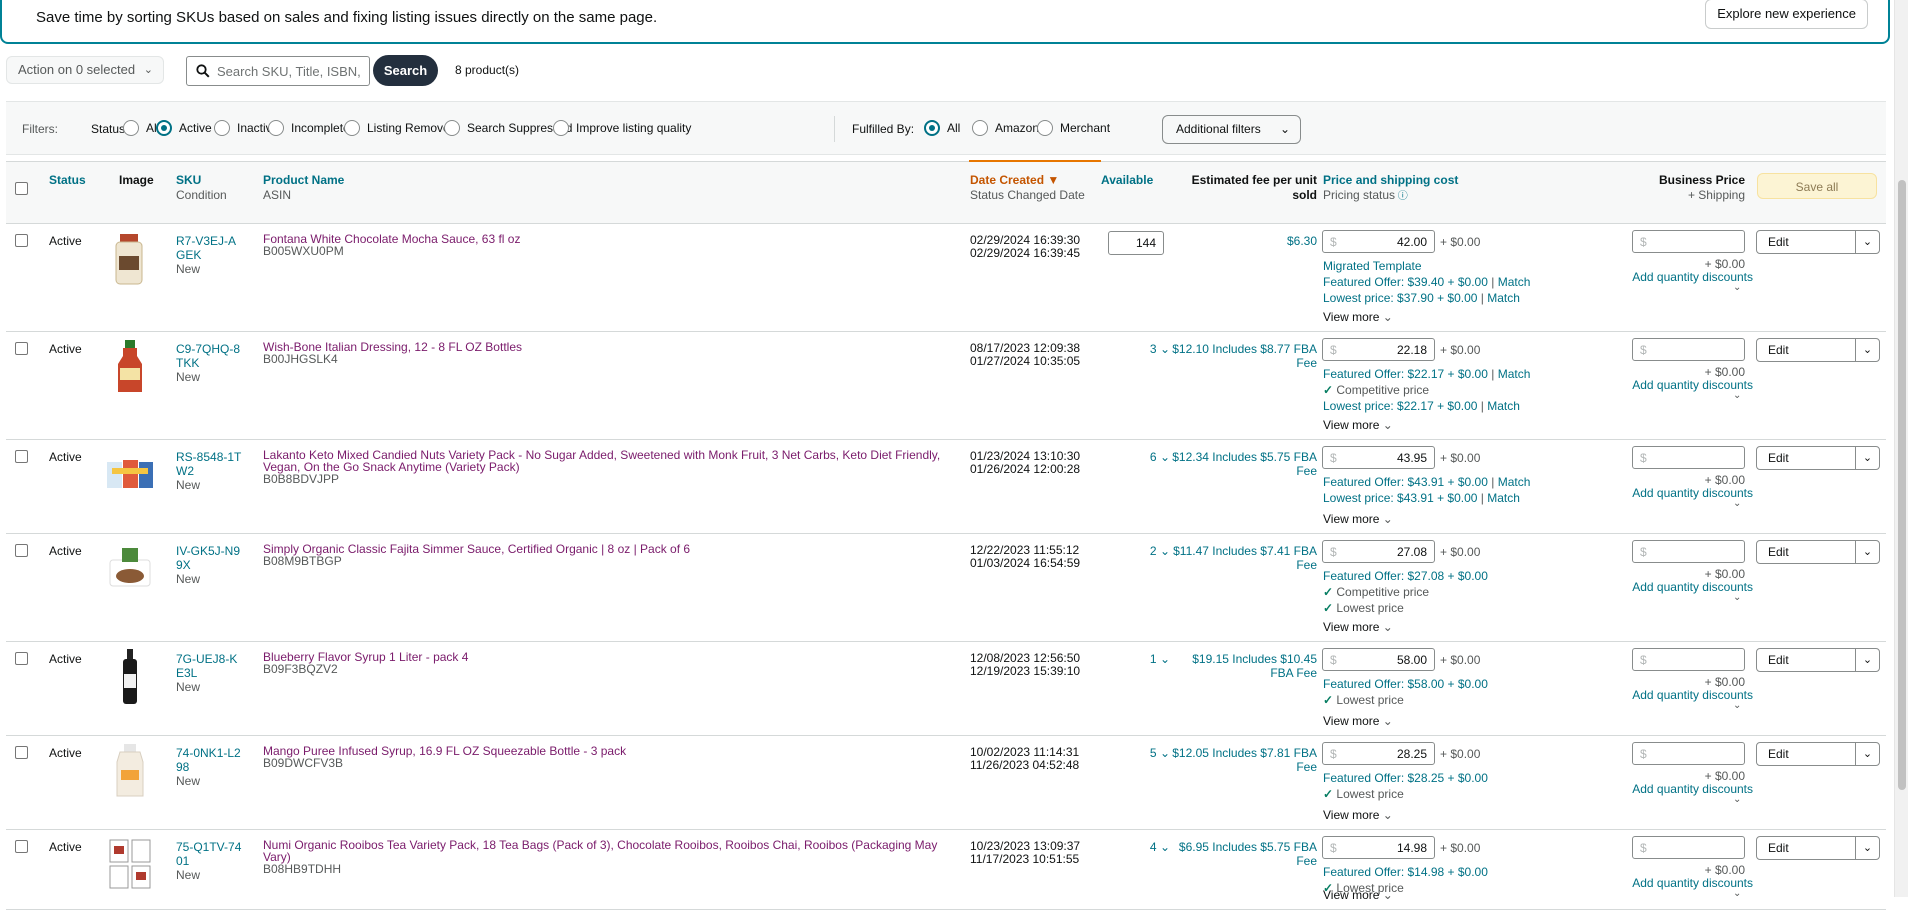 The width and height of the screenshot is (1908, 910). Describe the element at coordinates (1136, 243) in the screenshot. I see `available-quantity-input: 144` at that location.